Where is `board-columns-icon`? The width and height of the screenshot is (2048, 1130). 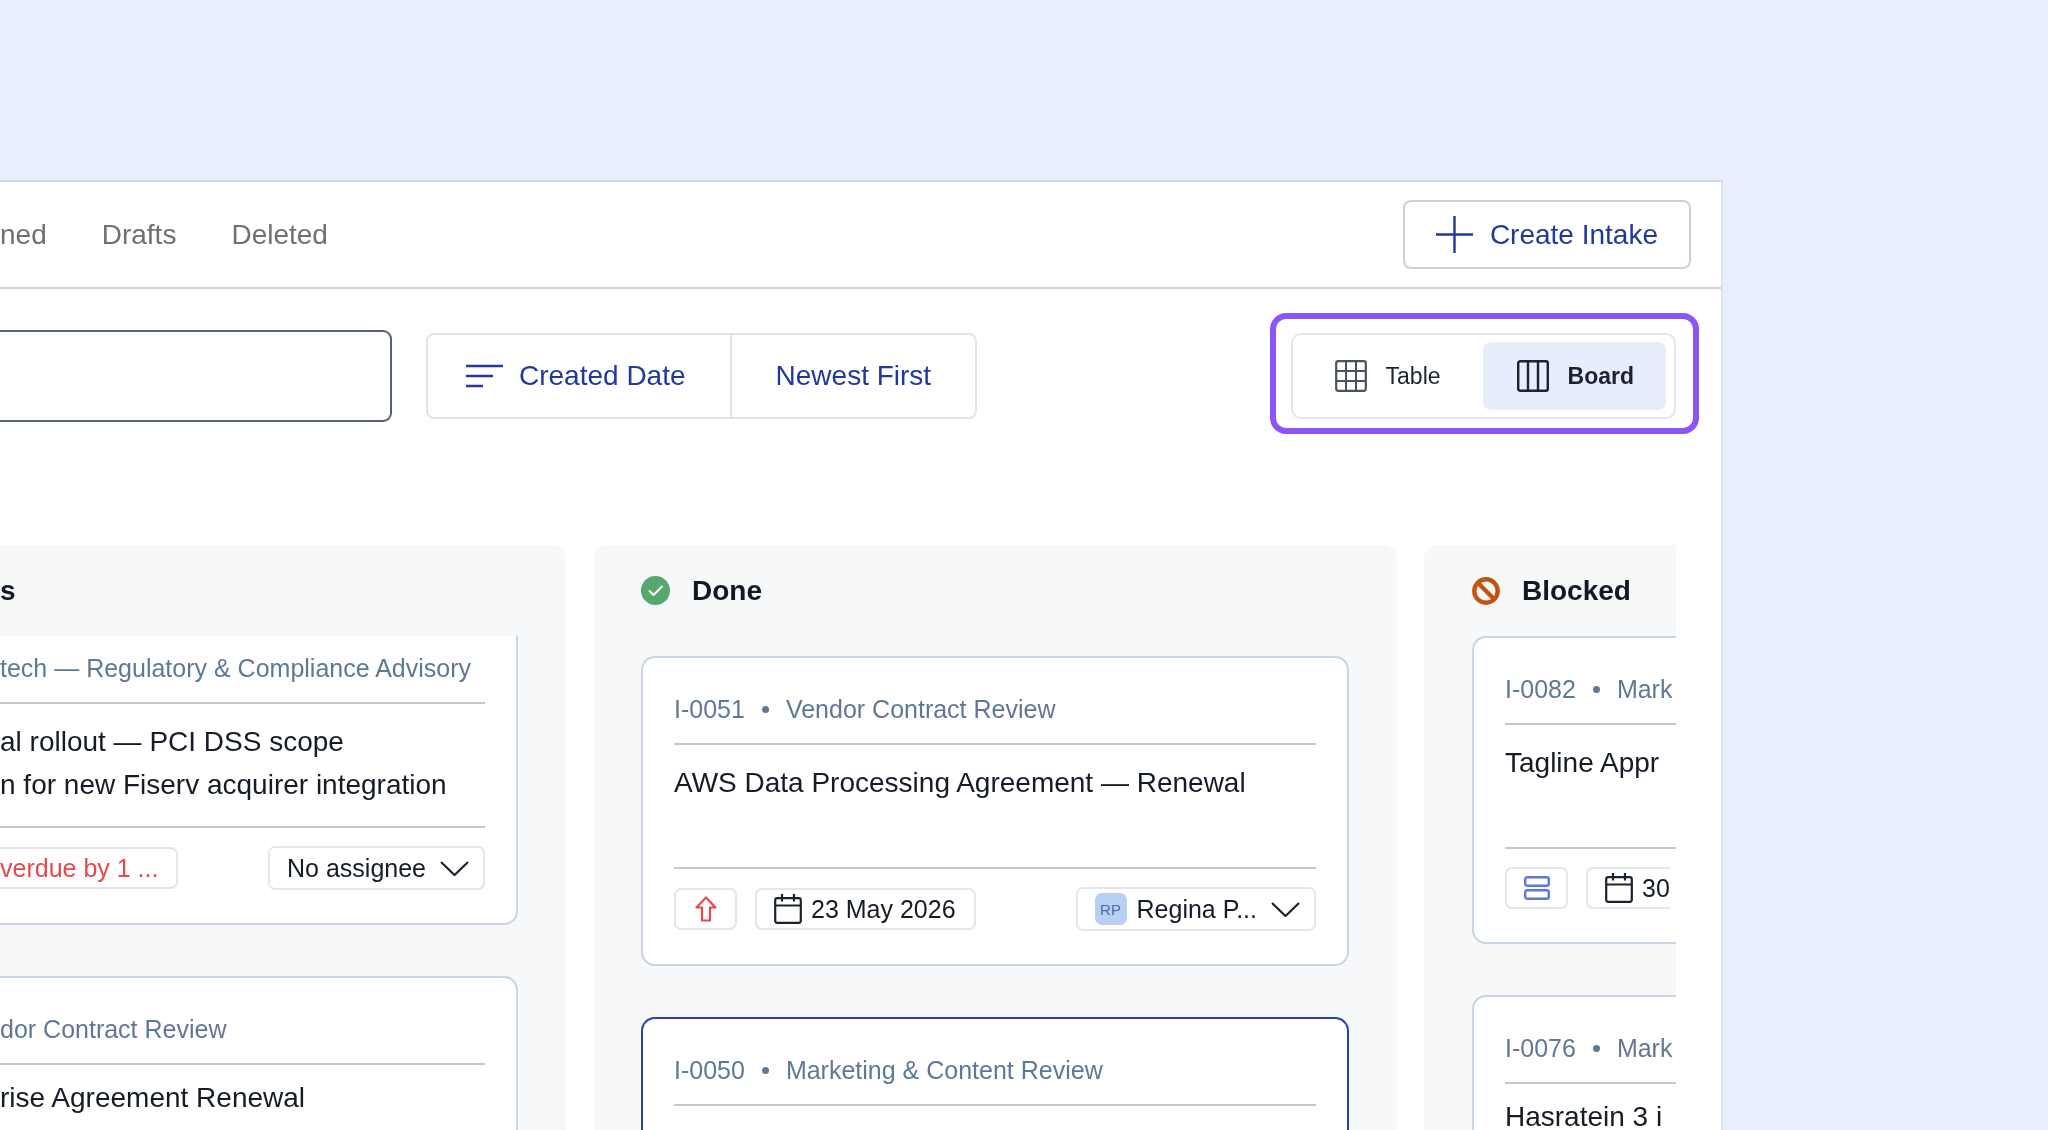
board-columns-icon is located at coordinates (1532, 376).